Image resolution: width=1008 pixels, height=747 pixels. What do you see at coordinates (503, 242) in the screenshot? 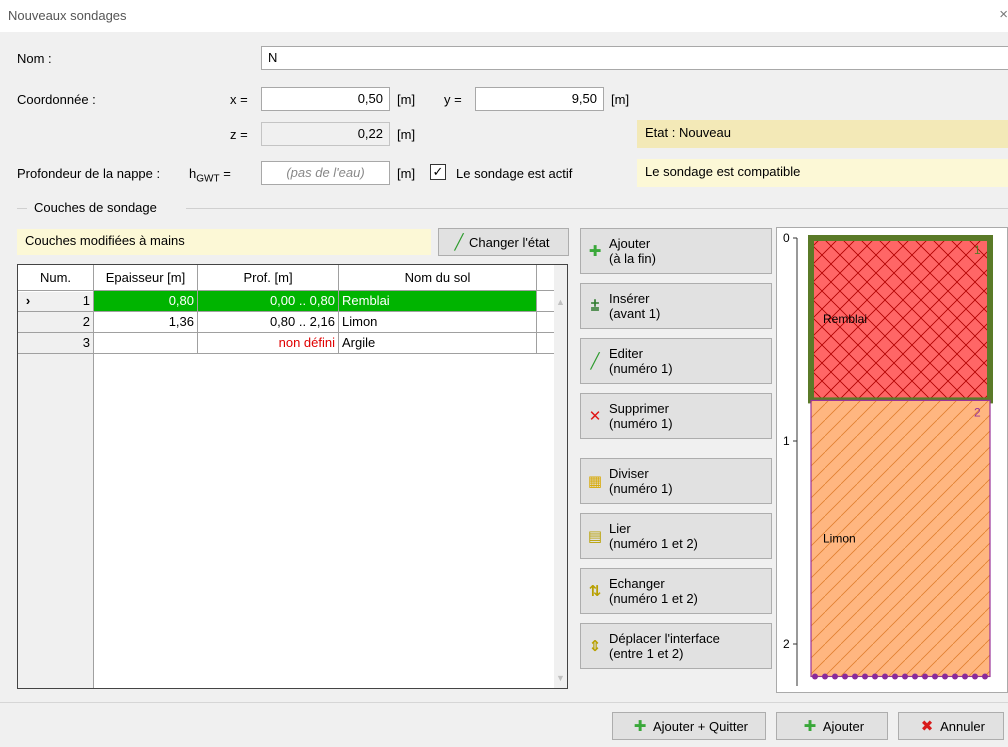
I see `change-state-button: ╱ Changer l'état` at bounding box center [503, 242].